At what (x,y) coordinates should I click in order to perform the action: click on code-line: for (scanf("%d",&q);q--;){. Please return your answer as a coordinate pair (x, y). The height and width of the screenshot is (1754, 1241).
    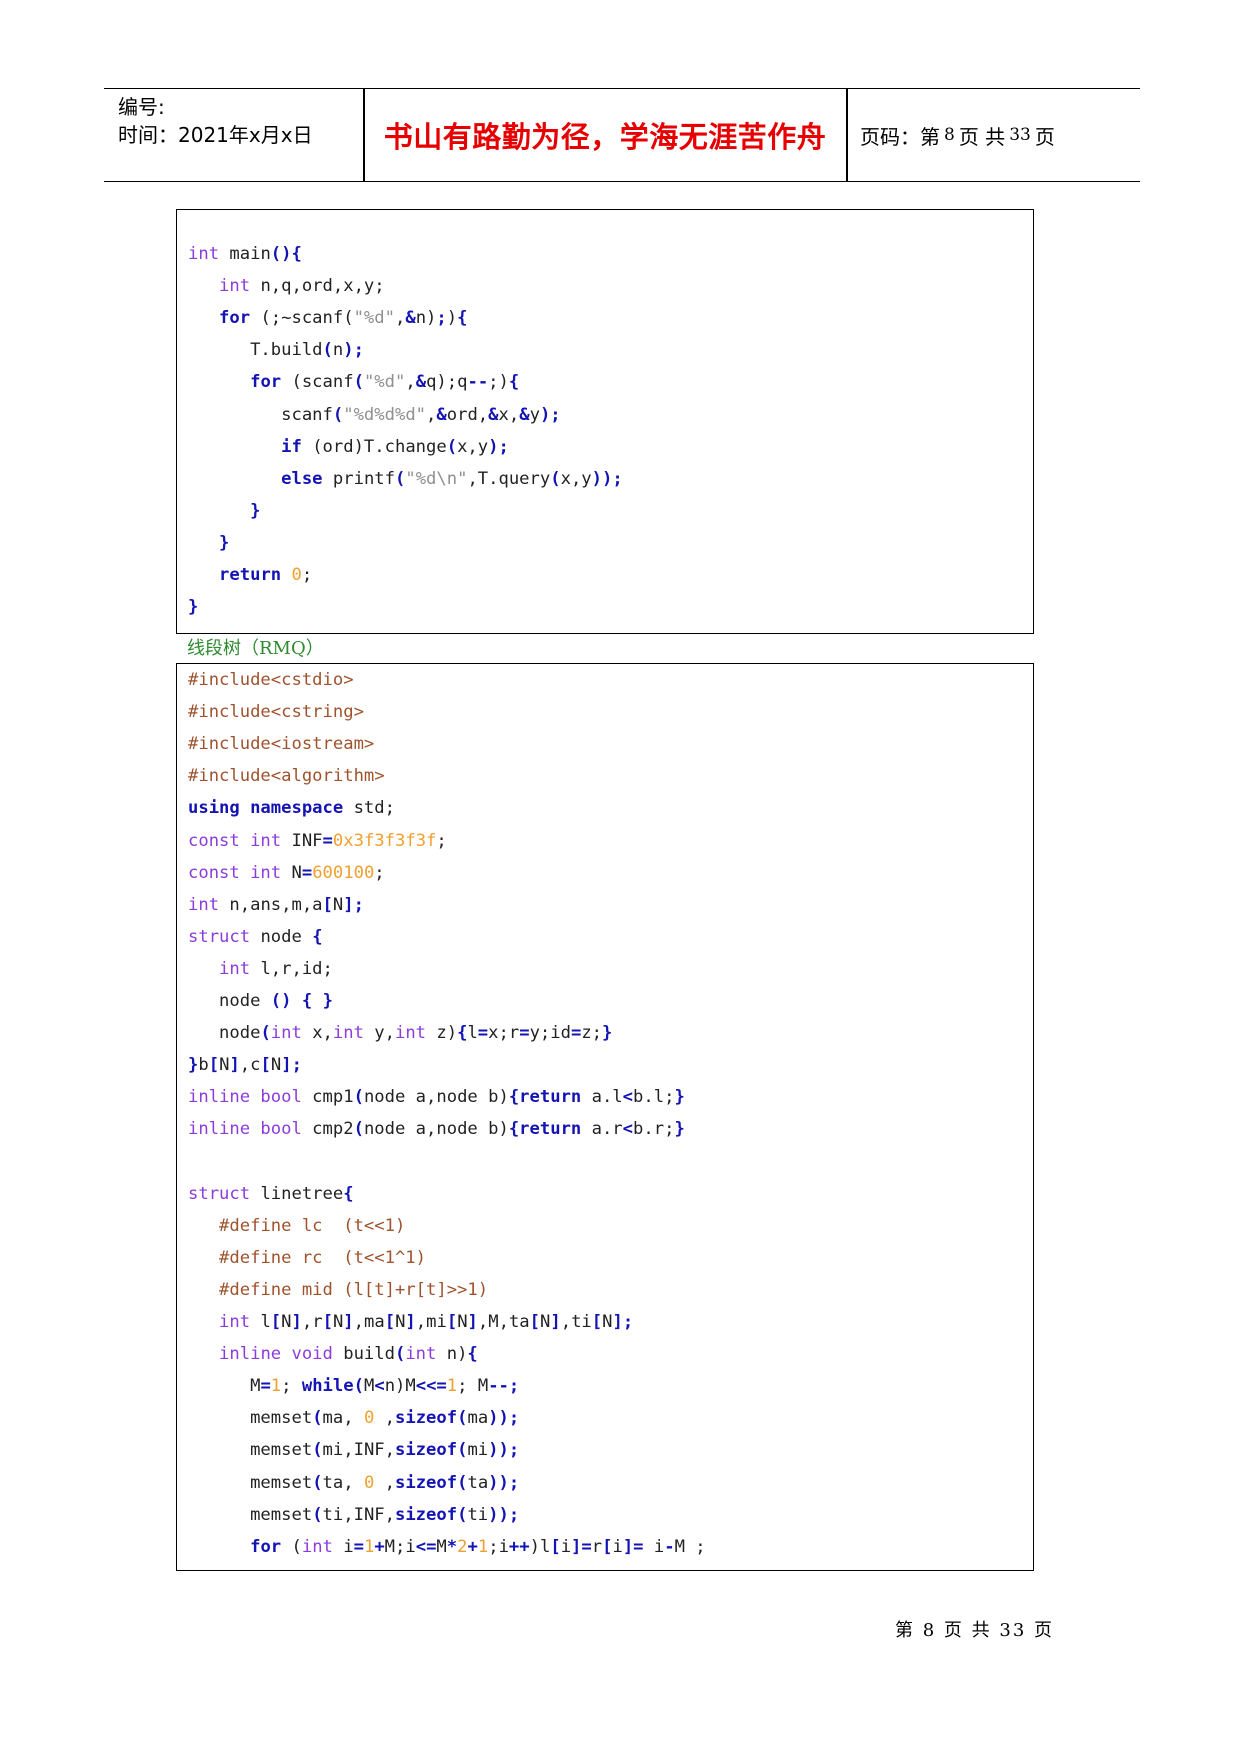
    Looking at the image, I should click on (353, 382).